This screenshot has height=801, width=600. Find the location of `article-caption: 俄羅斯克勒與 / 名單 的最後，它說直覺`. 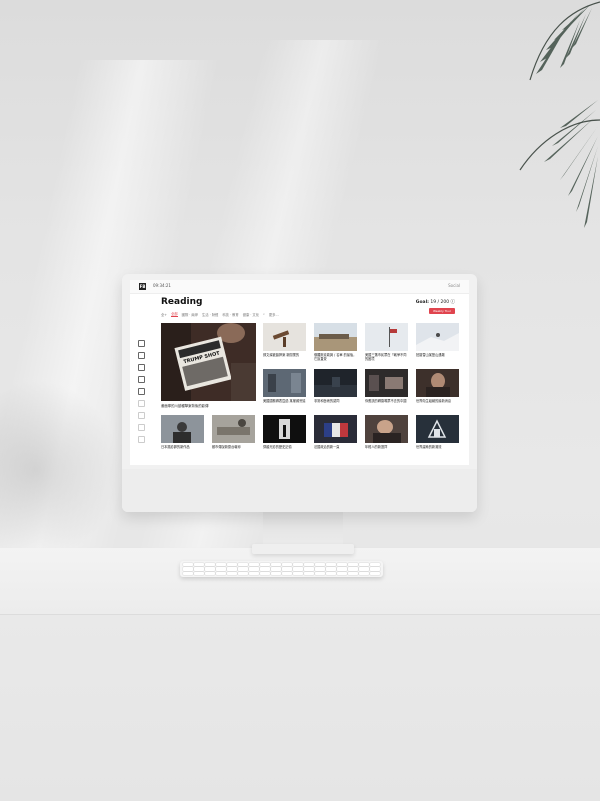

article-caption: 俄羅斯克勒與 / 名單 的最後，它說直覺 is located at coordinates (335, 357).